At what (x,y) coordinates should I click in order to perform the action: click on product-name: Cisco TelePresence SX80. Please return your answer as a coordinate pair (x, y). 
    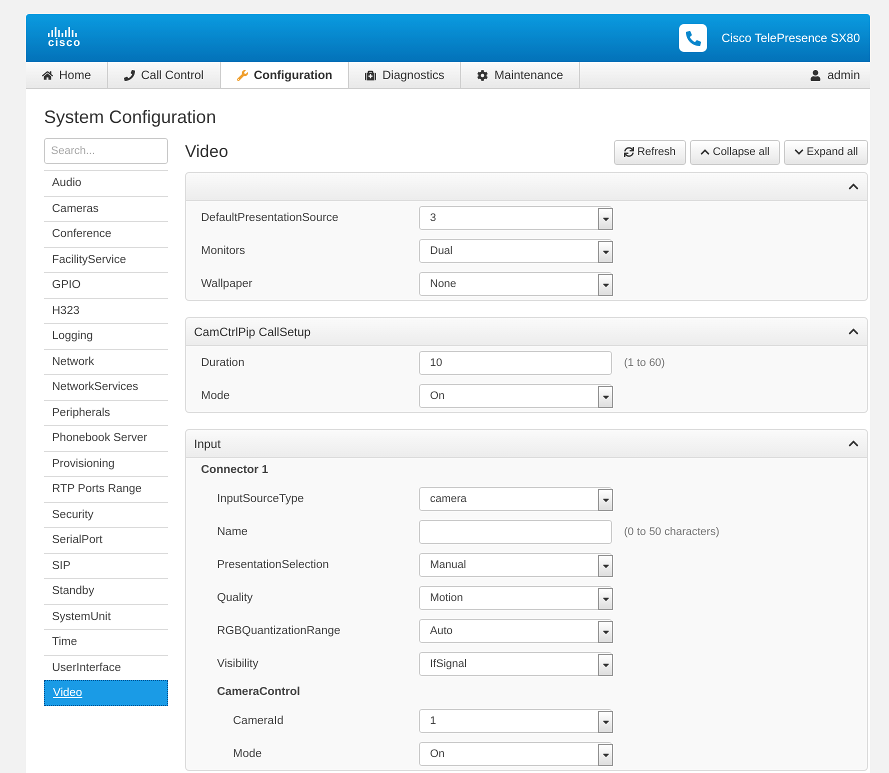
    Looking at the image, I should click on (790, 38).